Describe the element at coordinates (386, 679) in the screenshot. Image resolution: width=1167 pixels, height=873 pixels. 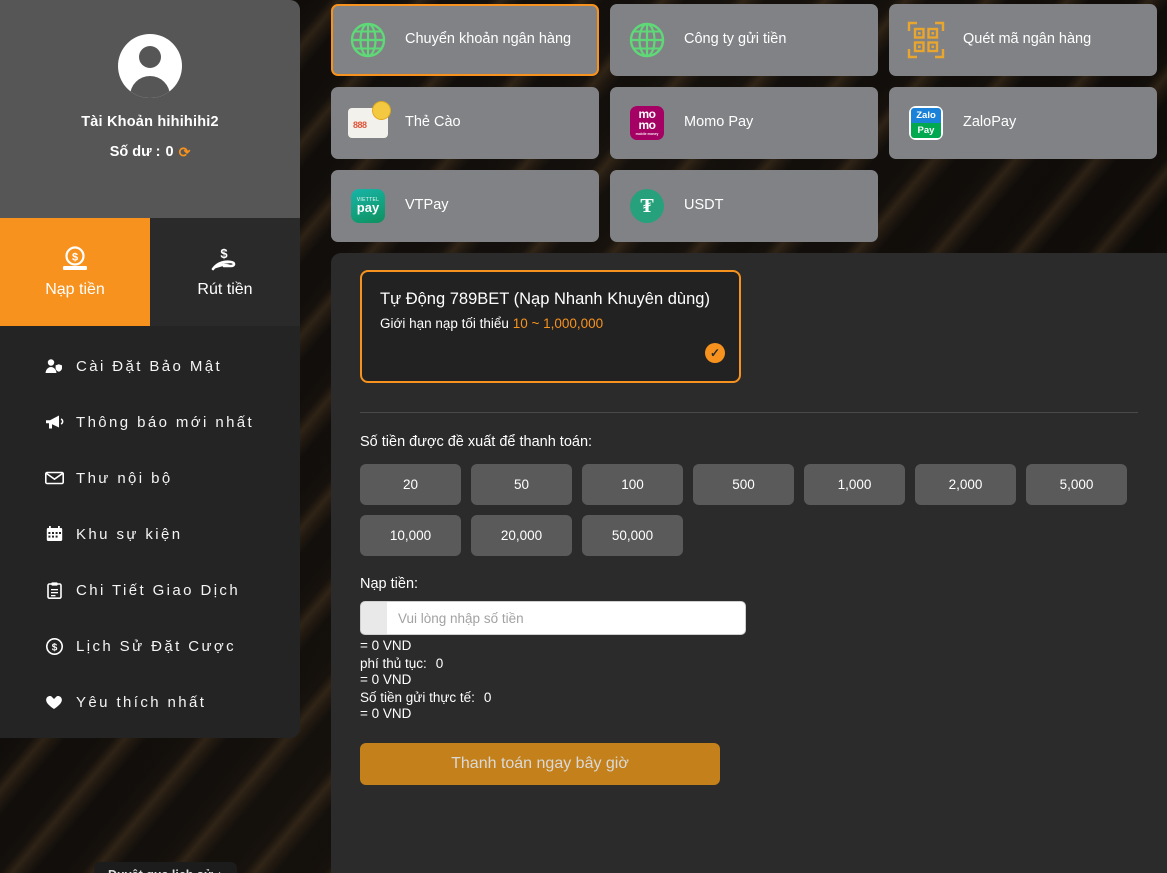
I see `fee-converted: = 0 VND` at that location.